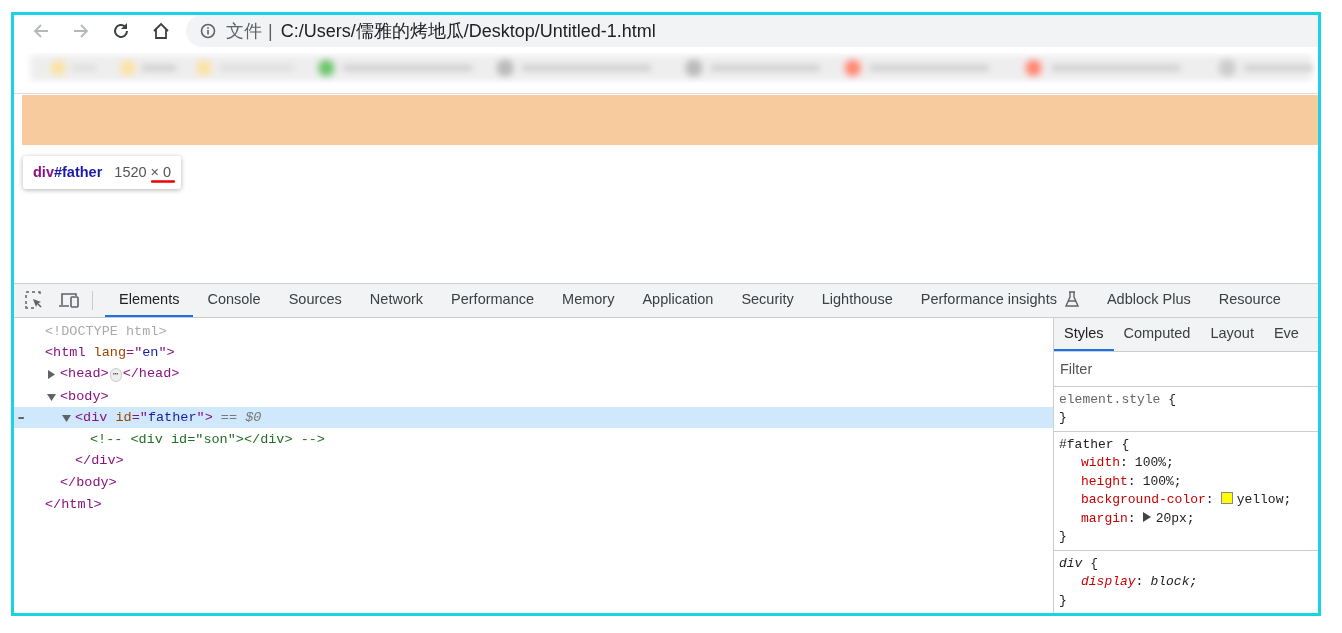  Describe the element at coordinates (396, 300) in the screenshot. I see `devtools-tab: Network` at that location.